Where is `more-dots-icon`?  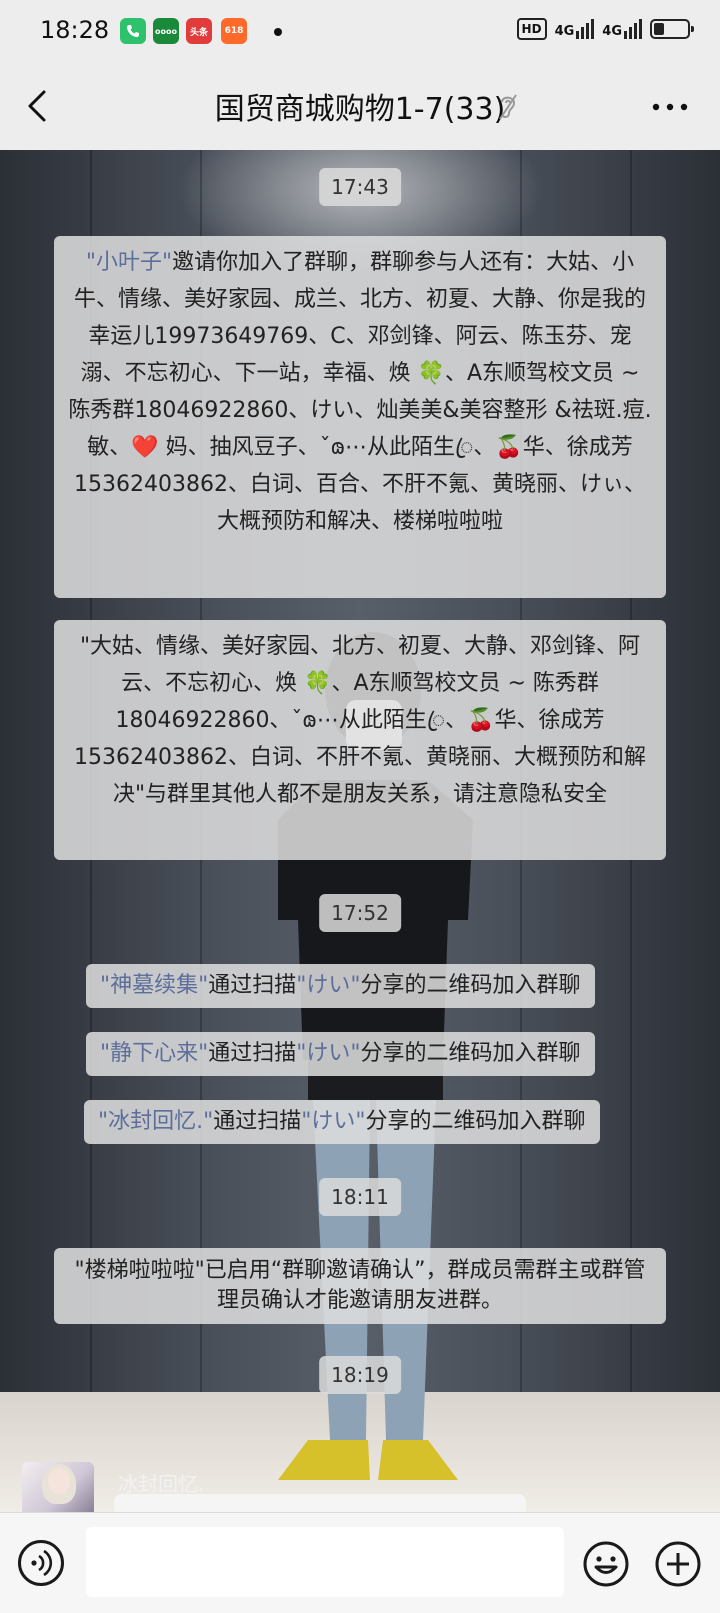 more-dots-icon is located at coordinates (670, 107).